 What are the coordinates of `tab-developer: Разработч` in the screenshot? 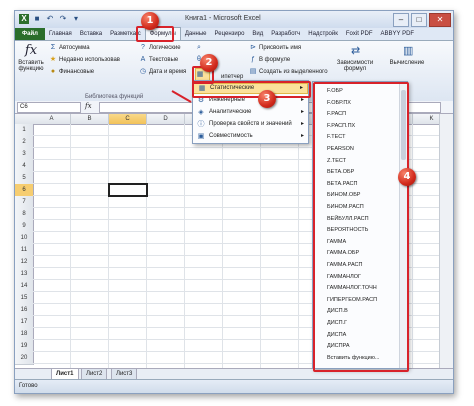 It's located at (285, 34).